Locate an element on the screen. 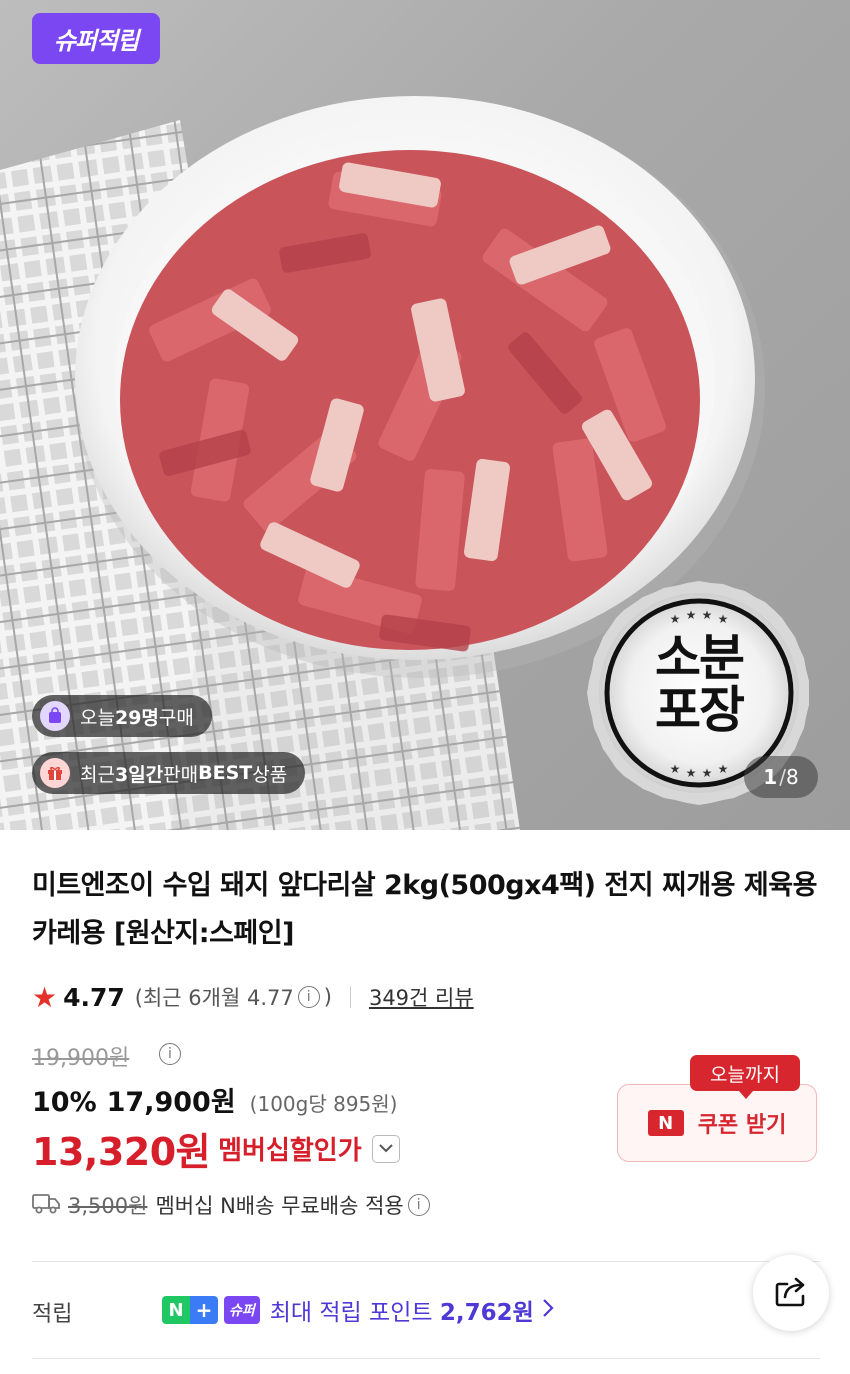 This screenshot has width=850, height=1374. today-count: 29명 is located at coordinates (136, 717).